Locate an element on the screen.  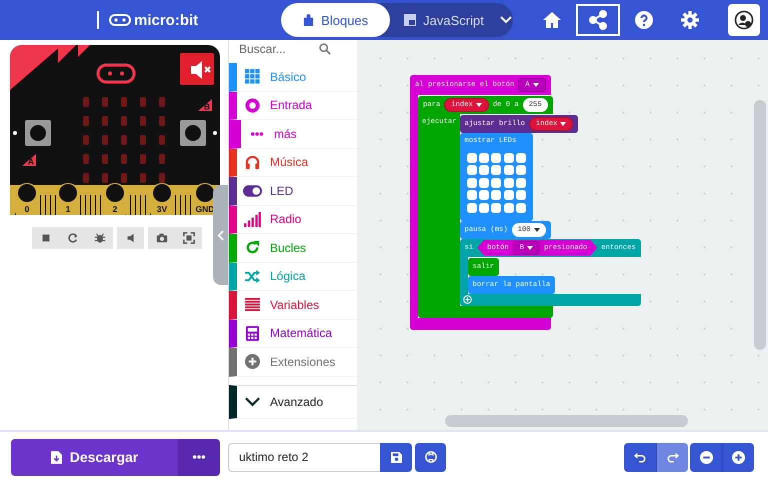
redo-icon is located at coordinates (672, 457).